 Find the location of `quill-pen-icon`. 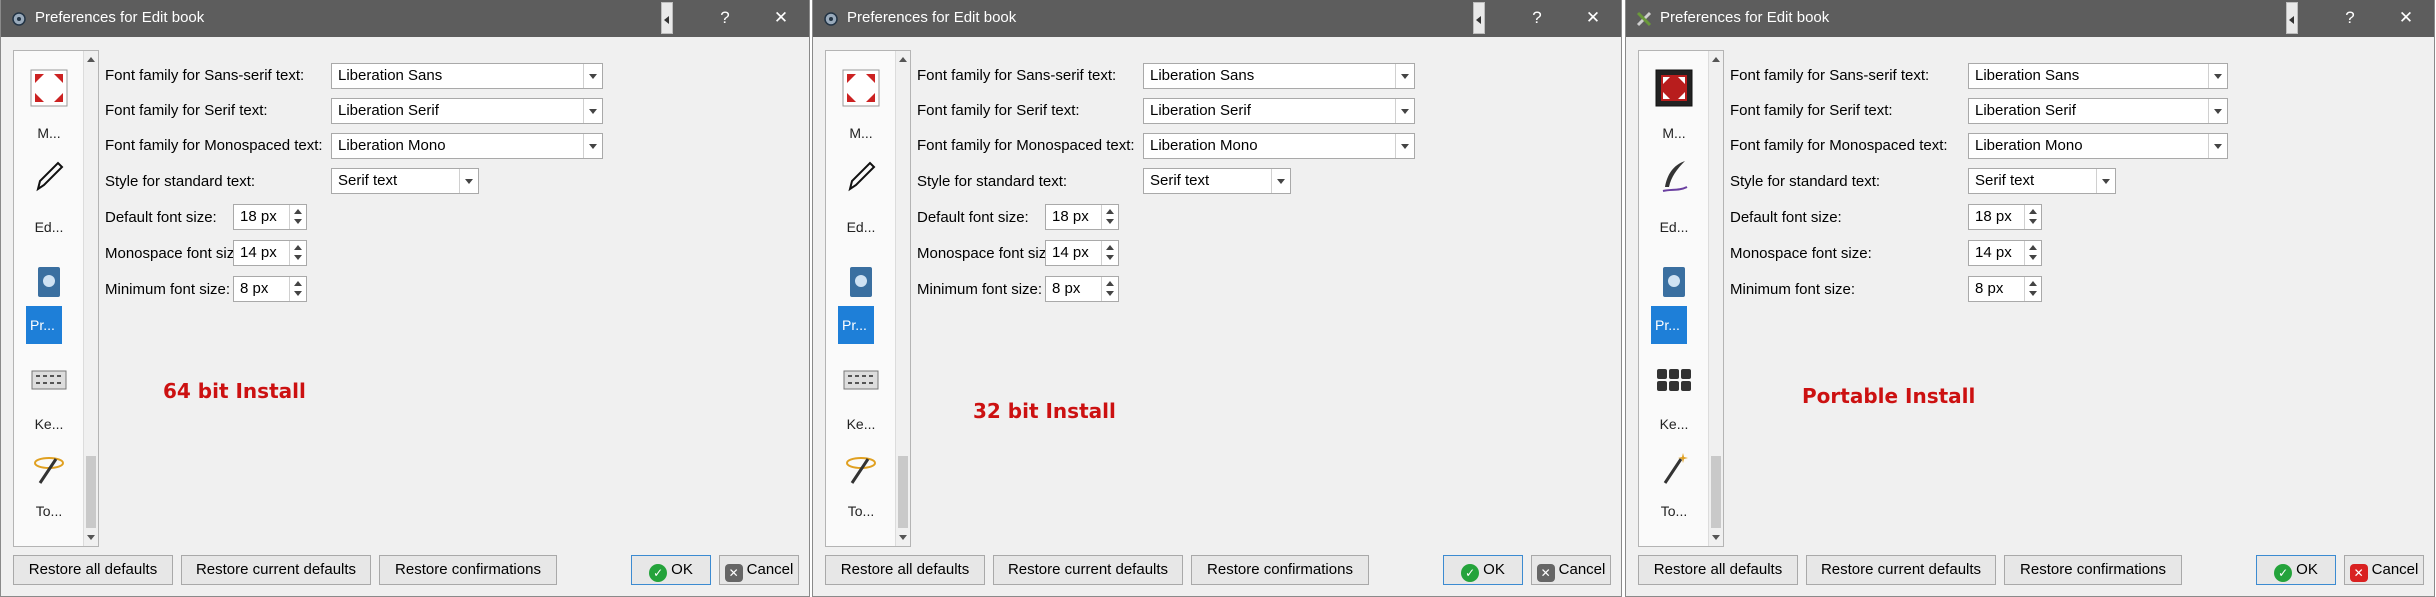

quill-pen-icon is located at coordinates (1674, 176).